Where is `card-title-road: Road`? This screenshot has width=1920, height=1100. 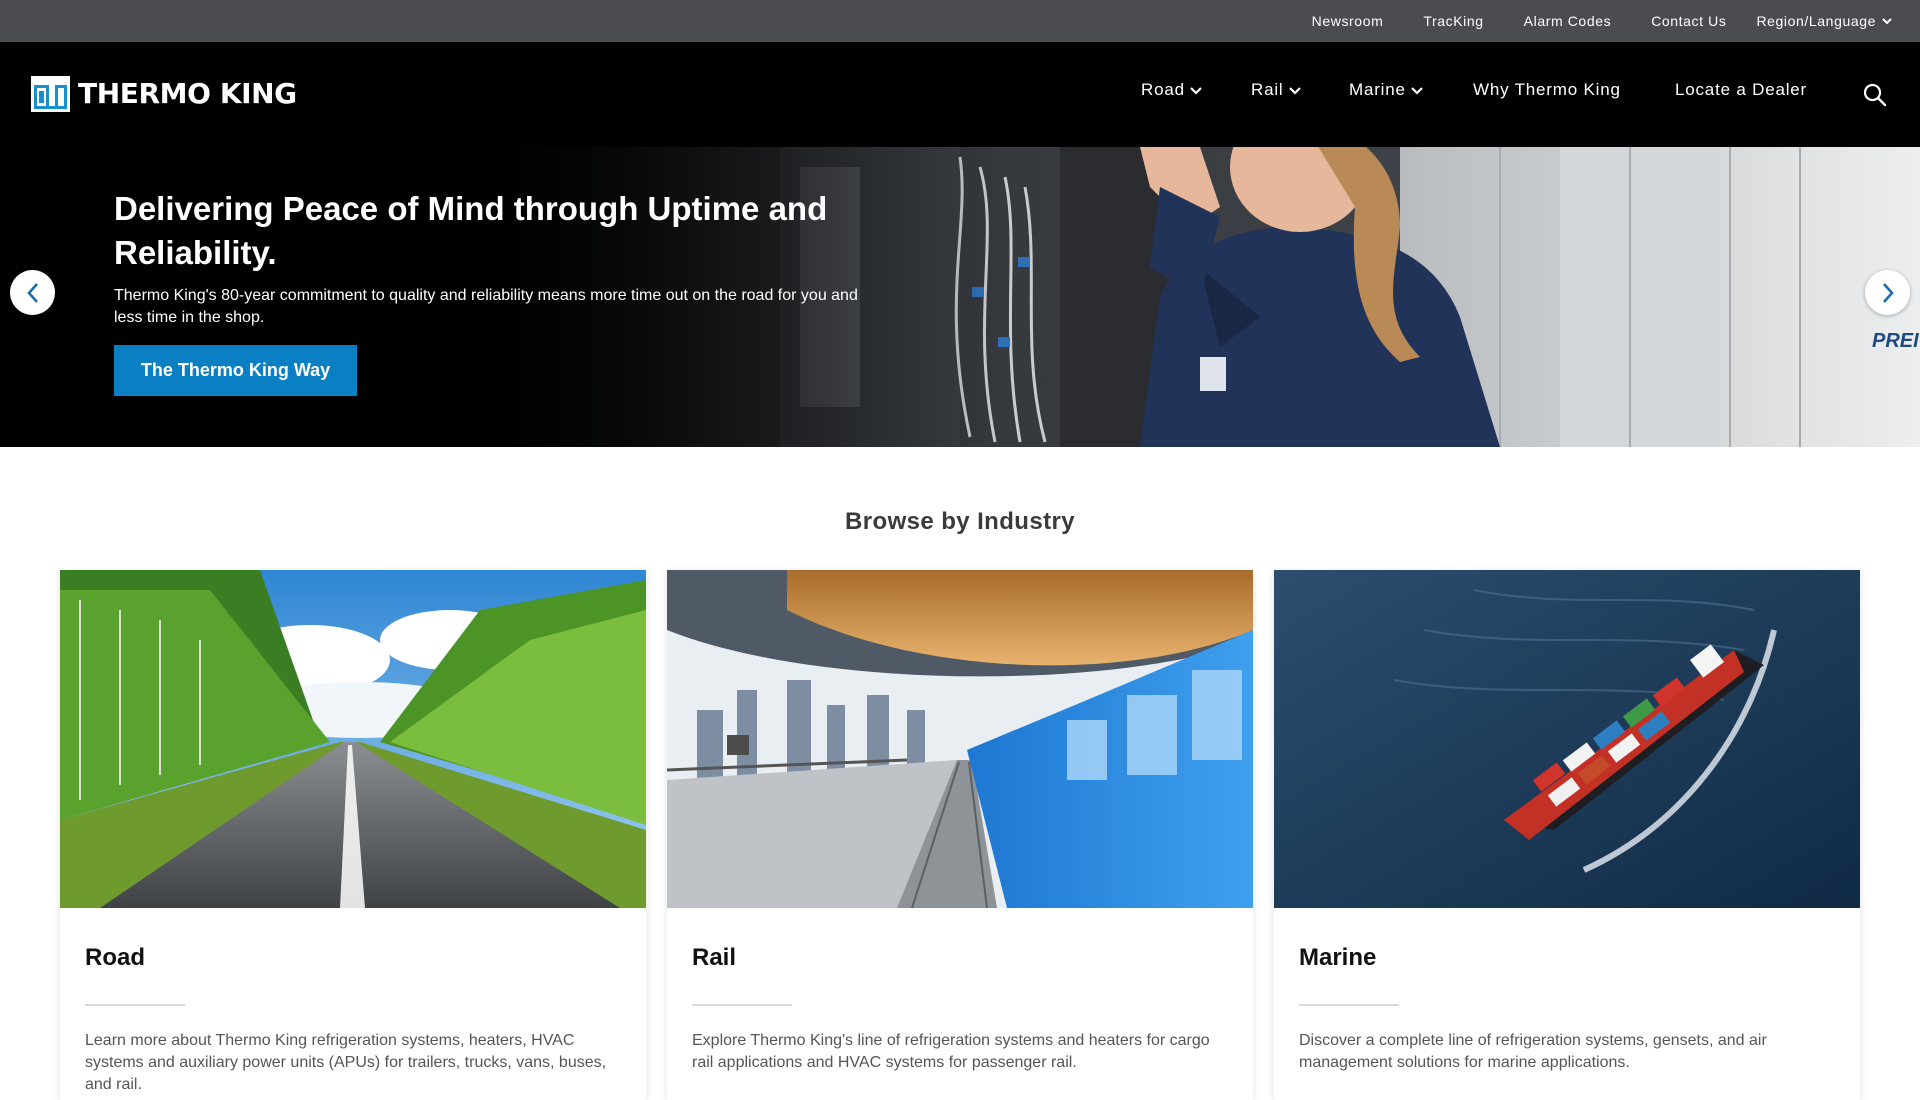 card-title-road: Road is located at coordinates (115, 957).